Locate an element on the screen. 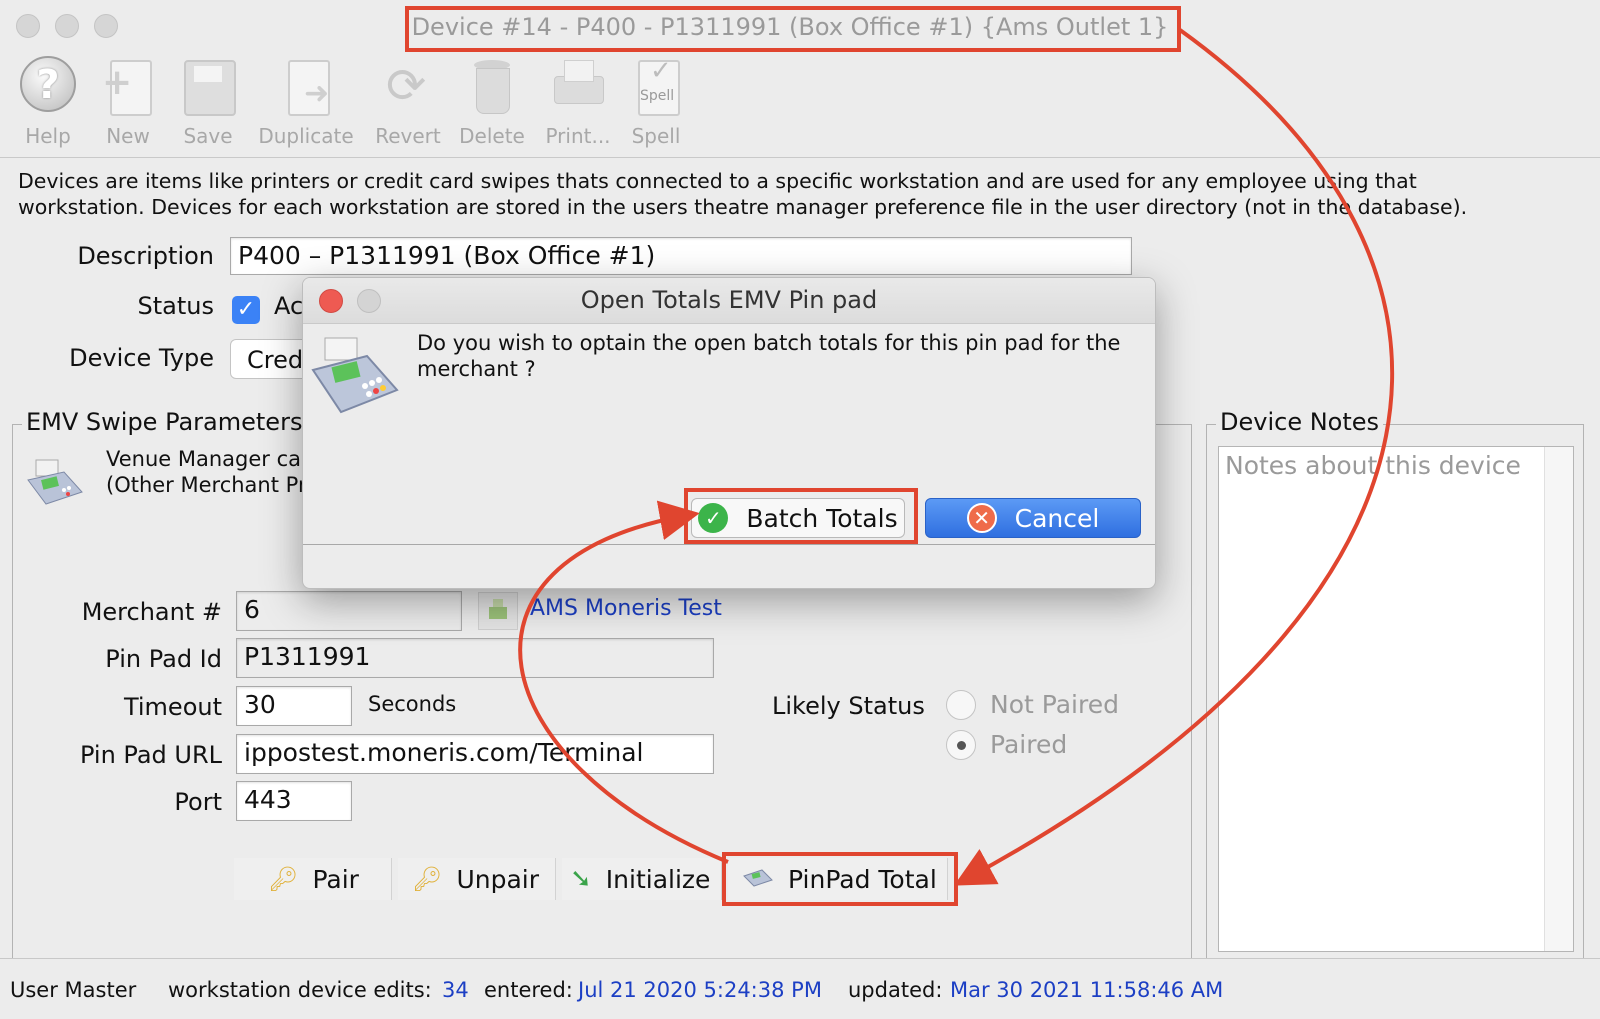  toolbar-save-button: Save is located at coordinates (208, 102).